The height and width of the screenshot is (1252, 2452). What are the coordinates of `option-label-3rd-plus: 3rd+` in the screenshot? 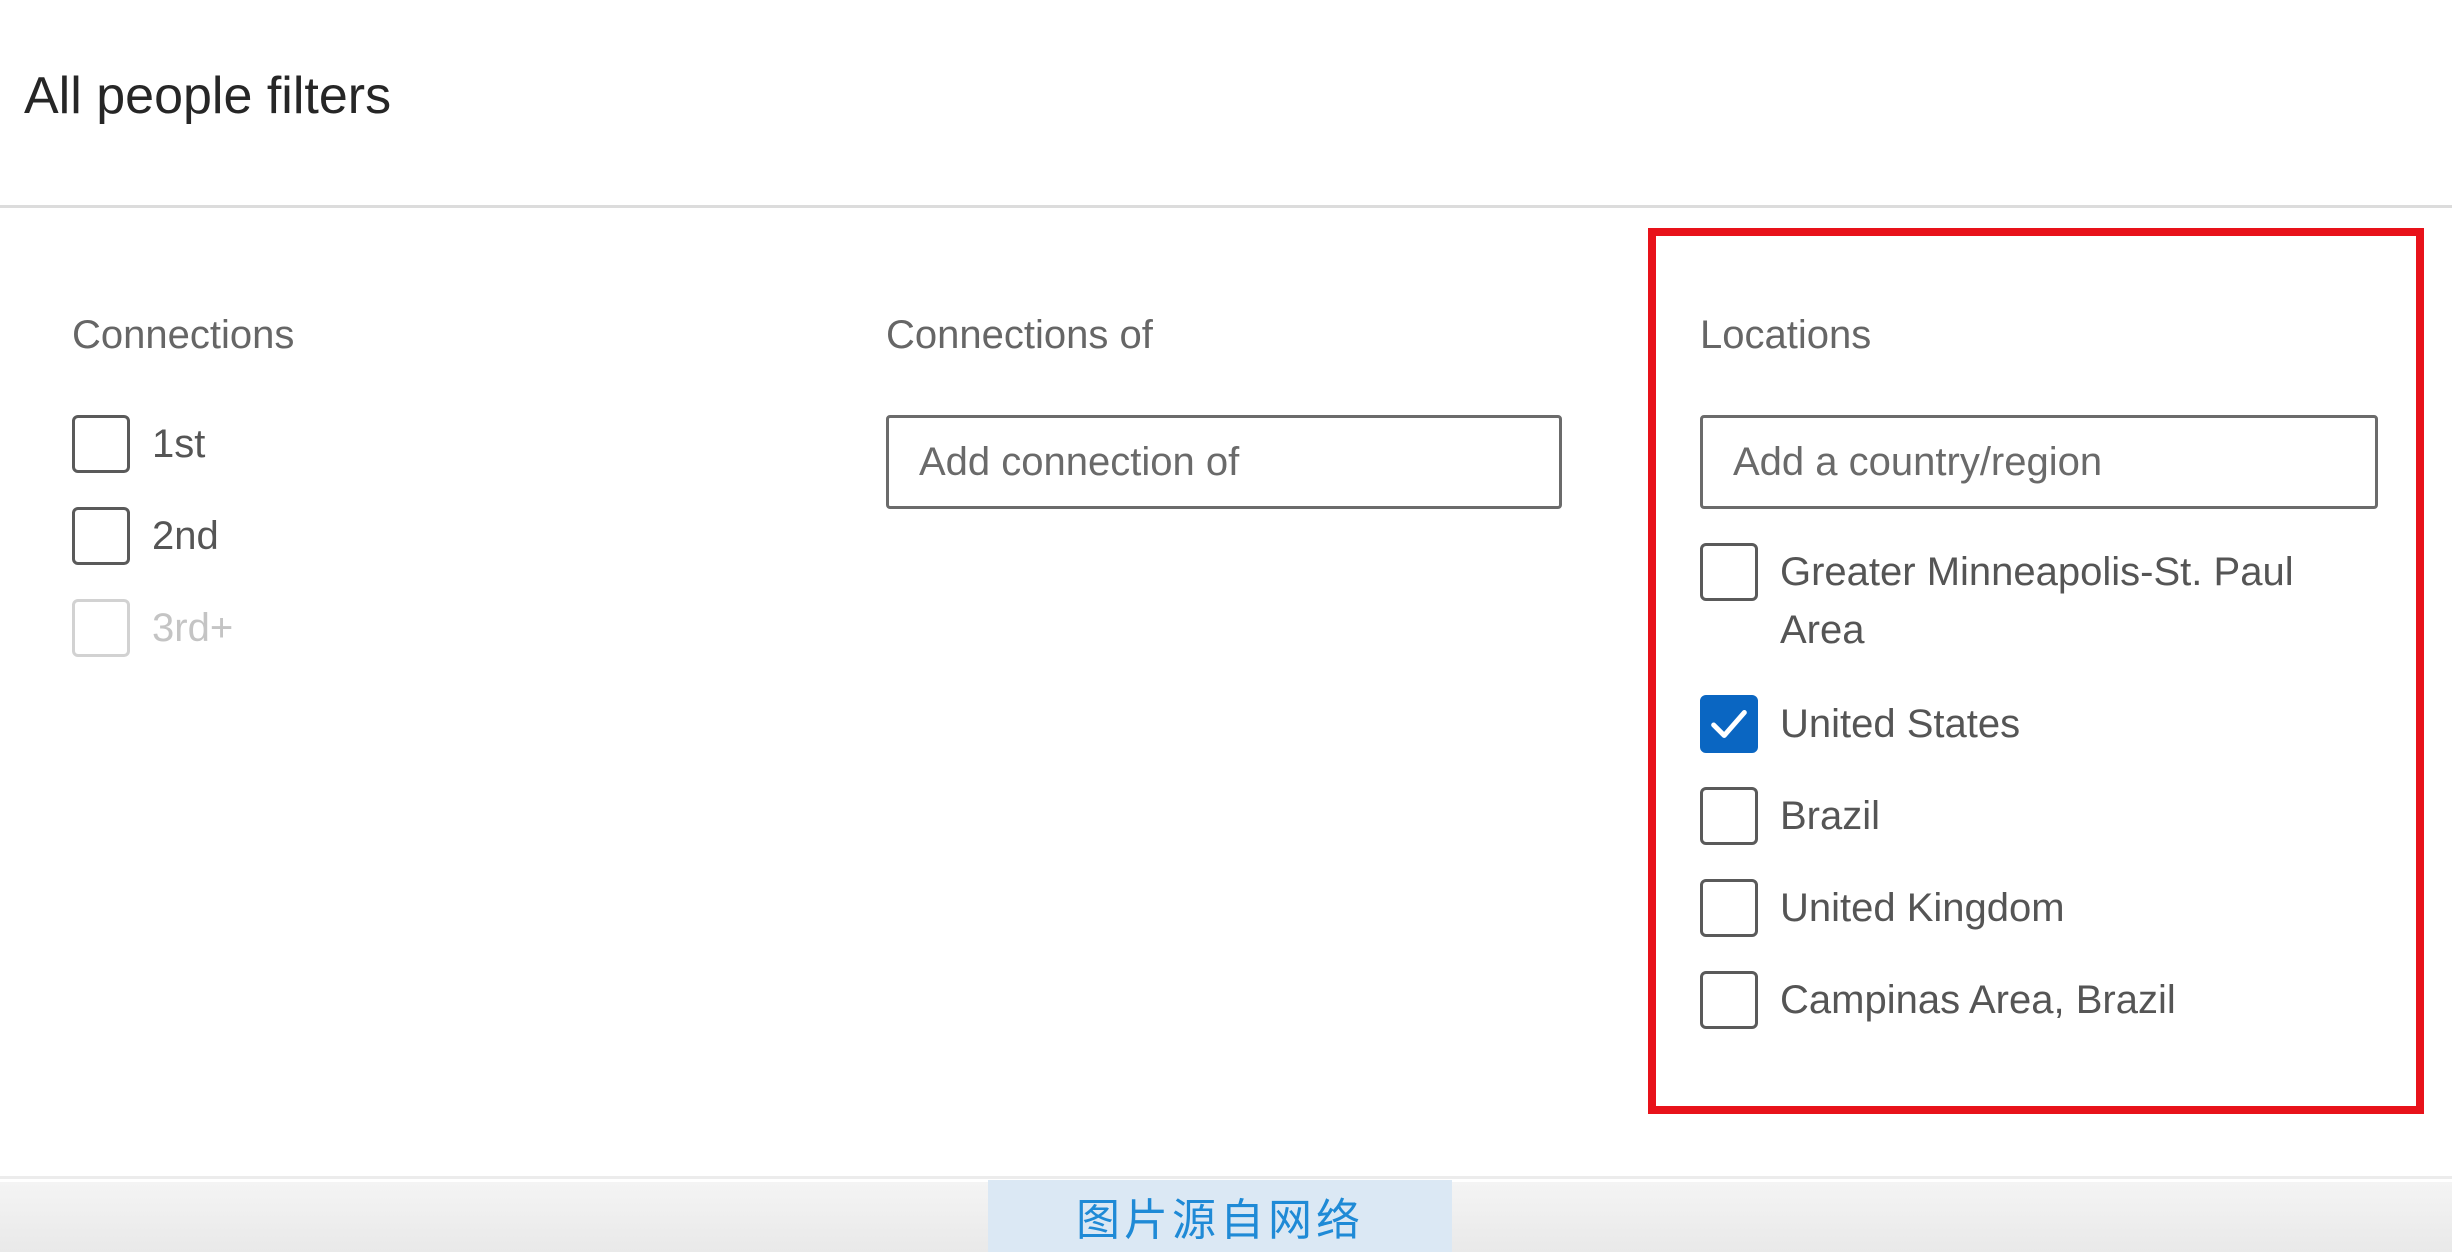 It's located at (193, 628).